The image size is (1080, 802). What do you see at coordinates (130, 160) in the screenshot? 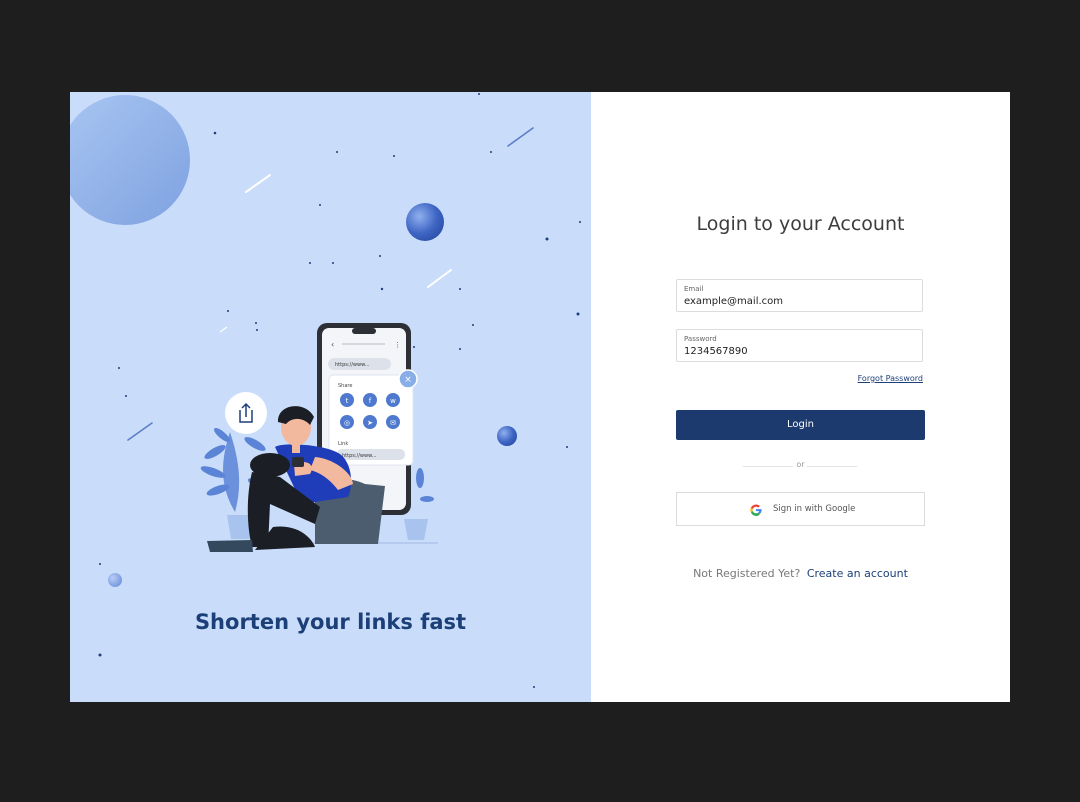
I see `planet-large` at bounding box center [130, 160].